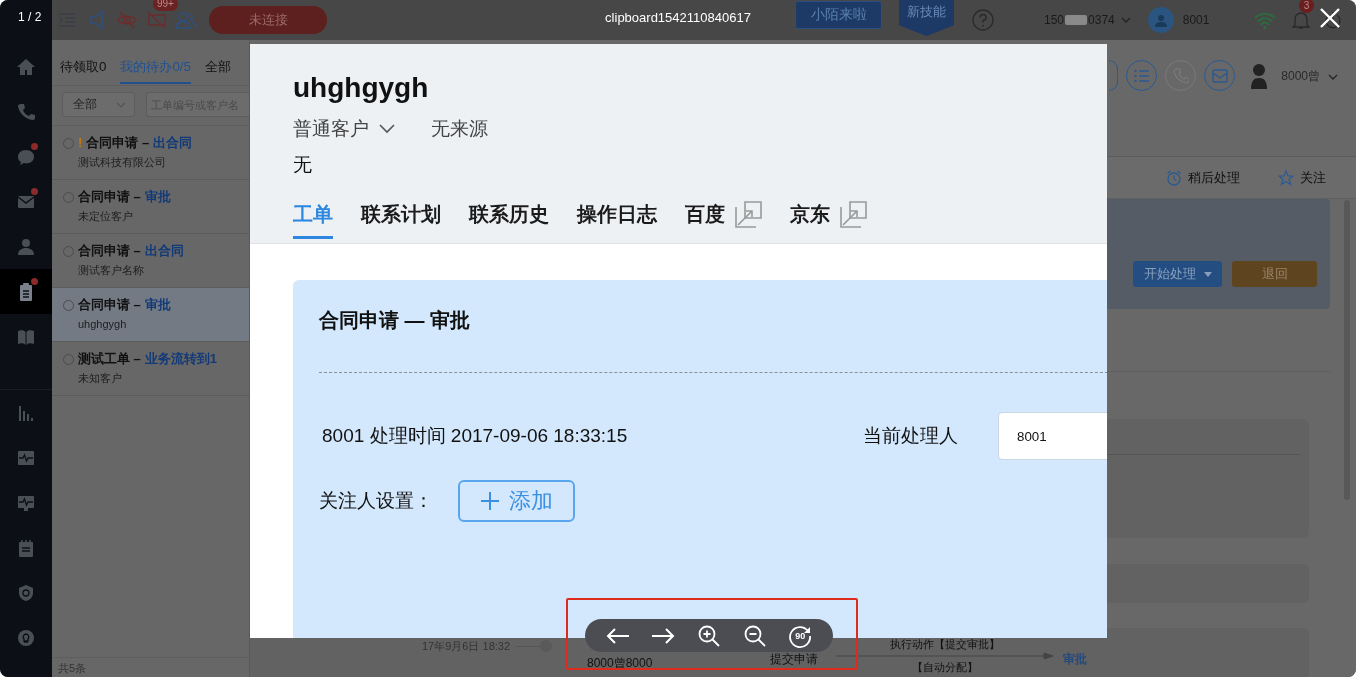 The image size is (1356, 677). I want to click on home-icon, so click(26, 66).